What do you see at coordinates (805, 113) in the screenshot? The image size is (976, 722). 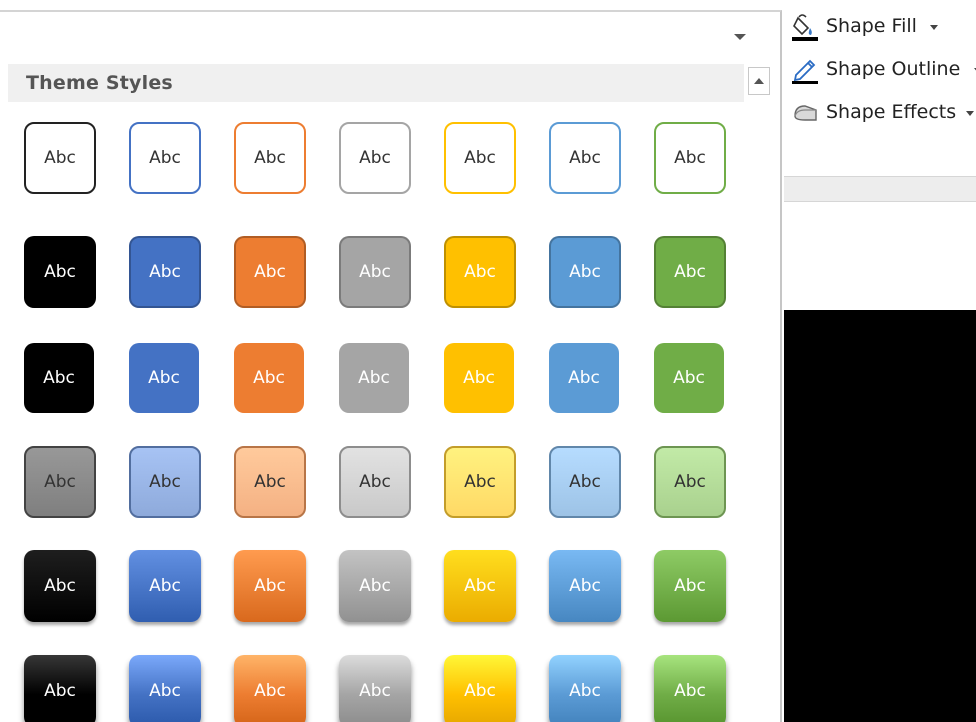 I see `shape-effects-icon` at bounding box center [805, 113].